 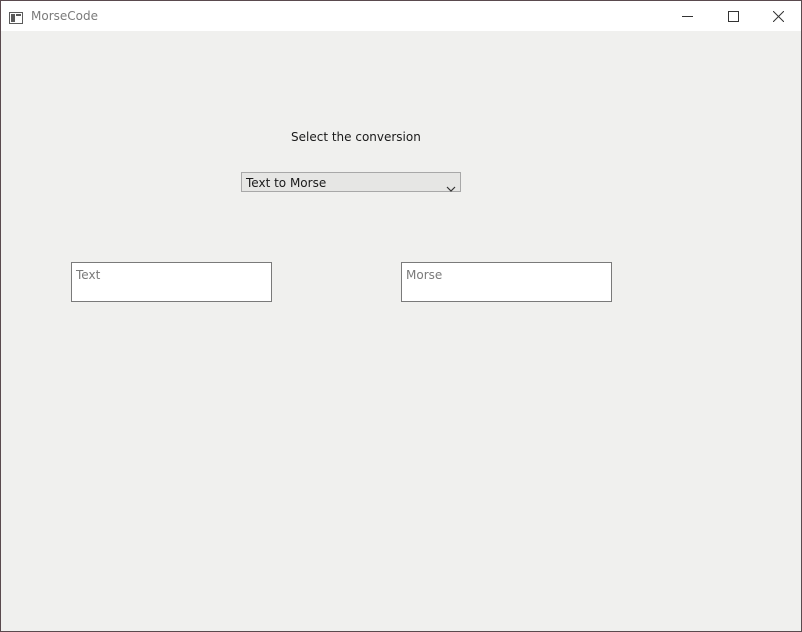 I want to click on minimize-icon, so click(x=687, y=16).